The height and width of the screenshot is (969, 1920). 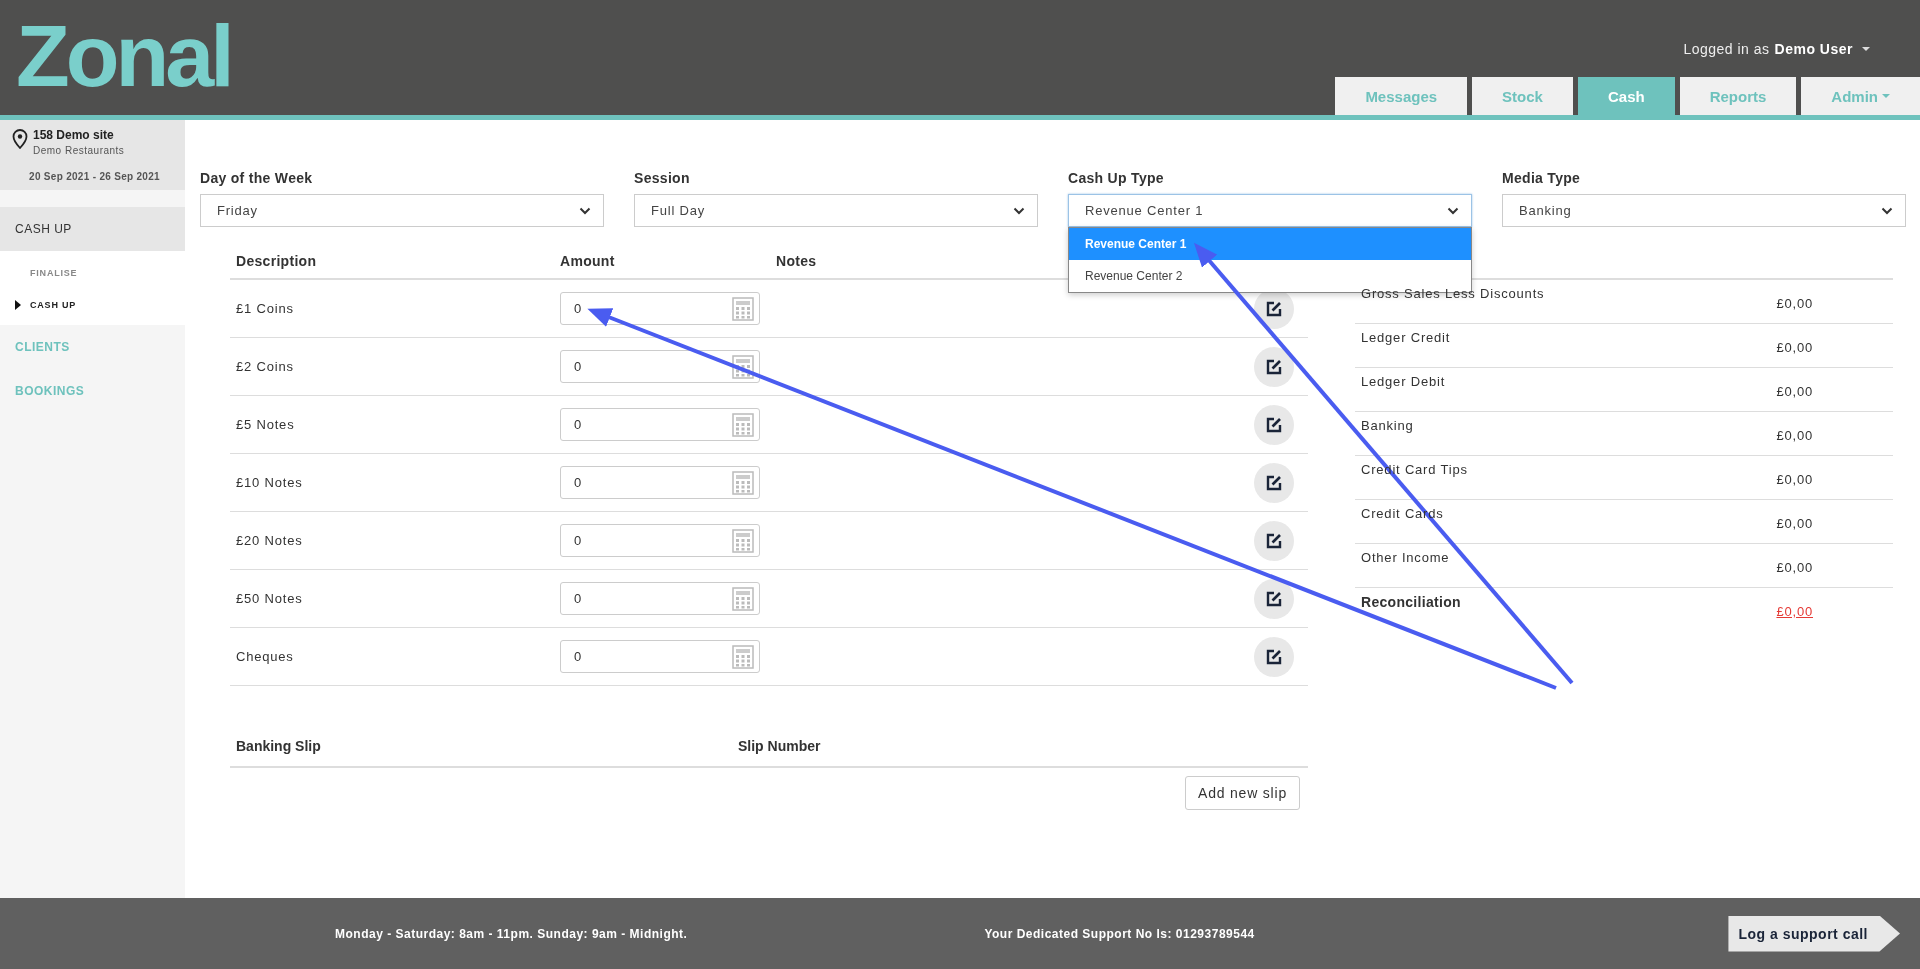 I want to click on table-cell-text: £5 Notes, so click(x=265, y=424).